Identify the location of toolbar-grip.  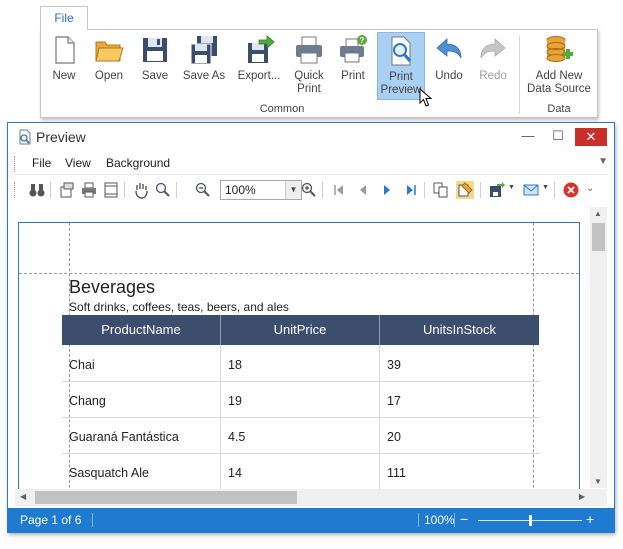
(15, 190).